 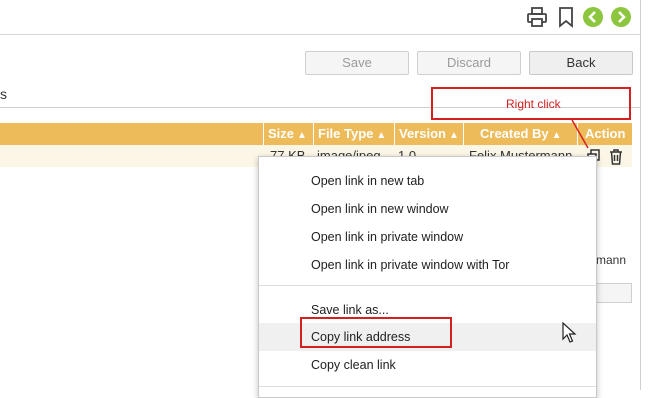 I want to click on scrollbar-edge, so click(x=640, y=195).